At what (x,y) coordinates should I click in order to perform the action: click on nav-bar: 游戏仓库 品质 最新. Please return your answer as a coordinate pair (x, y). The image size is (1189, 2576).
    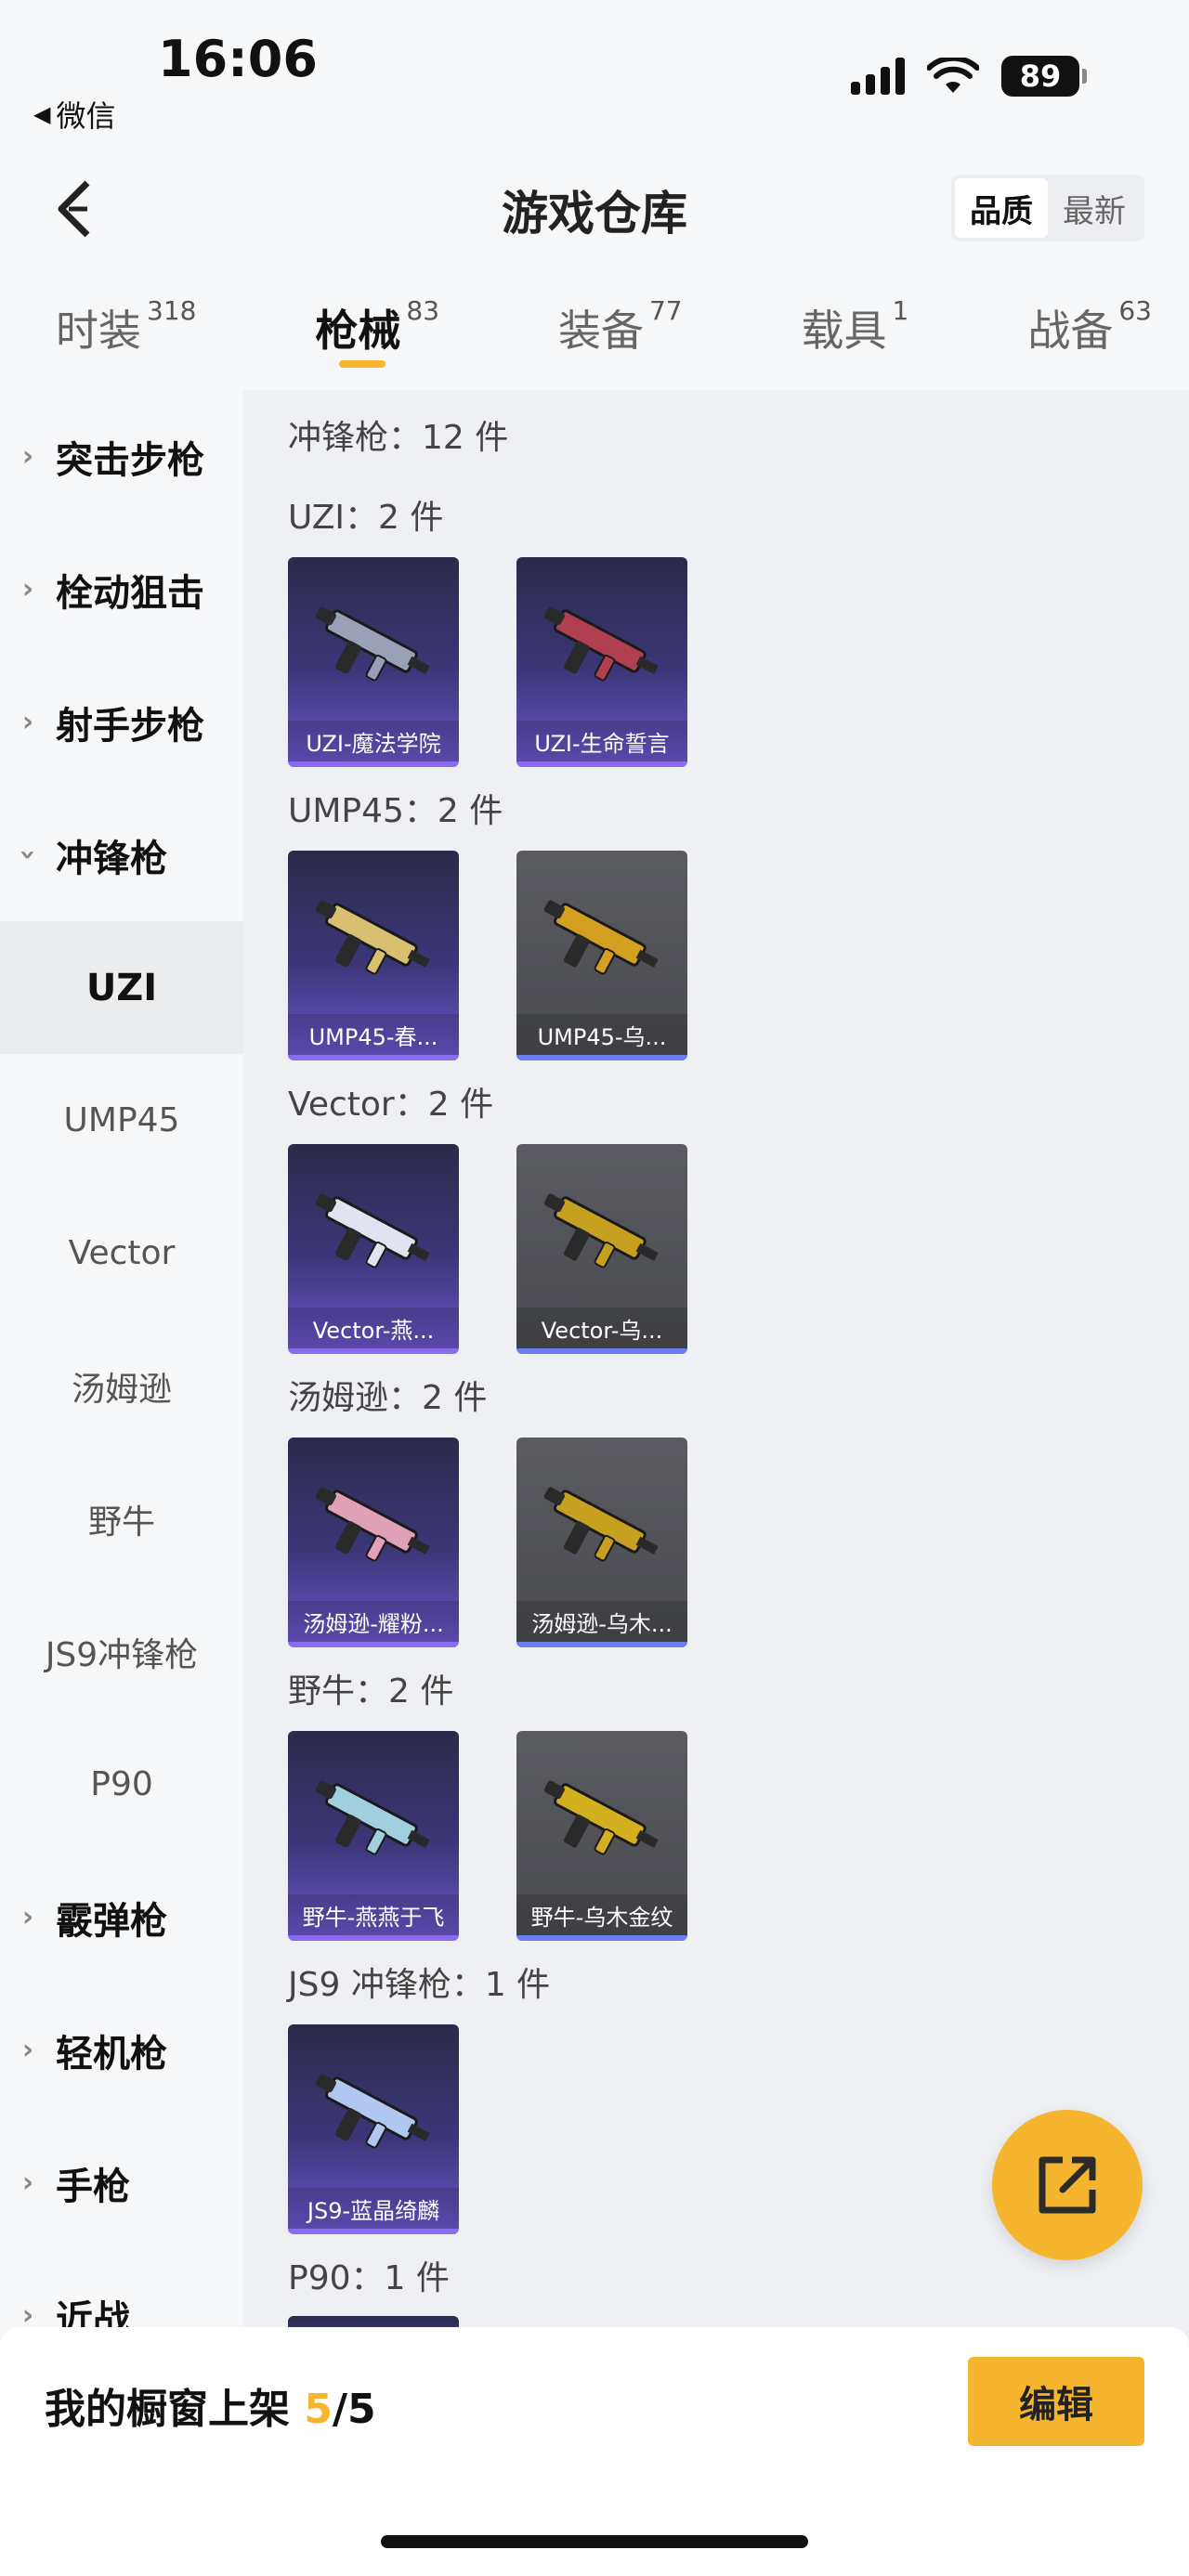
    Looking at the image, I should click on (594, 209).